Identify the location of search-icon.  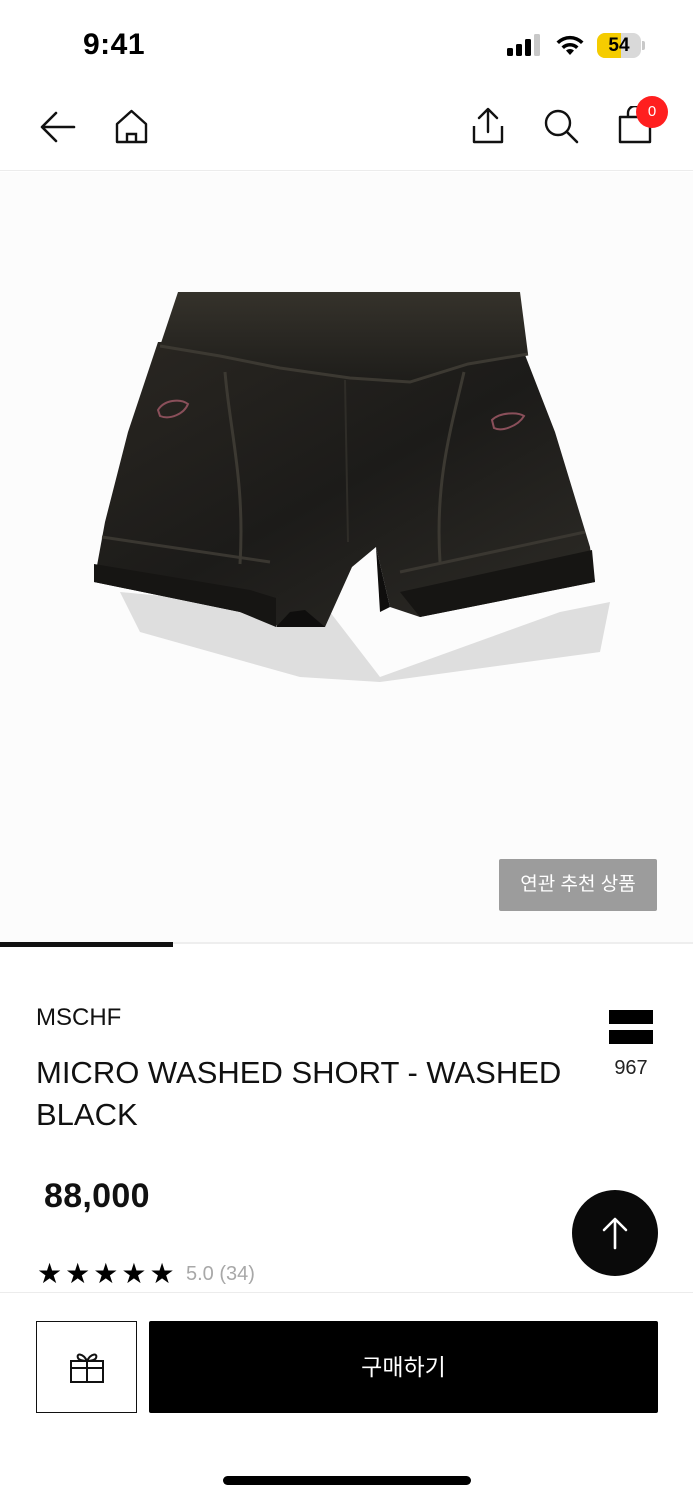
(561, 126).